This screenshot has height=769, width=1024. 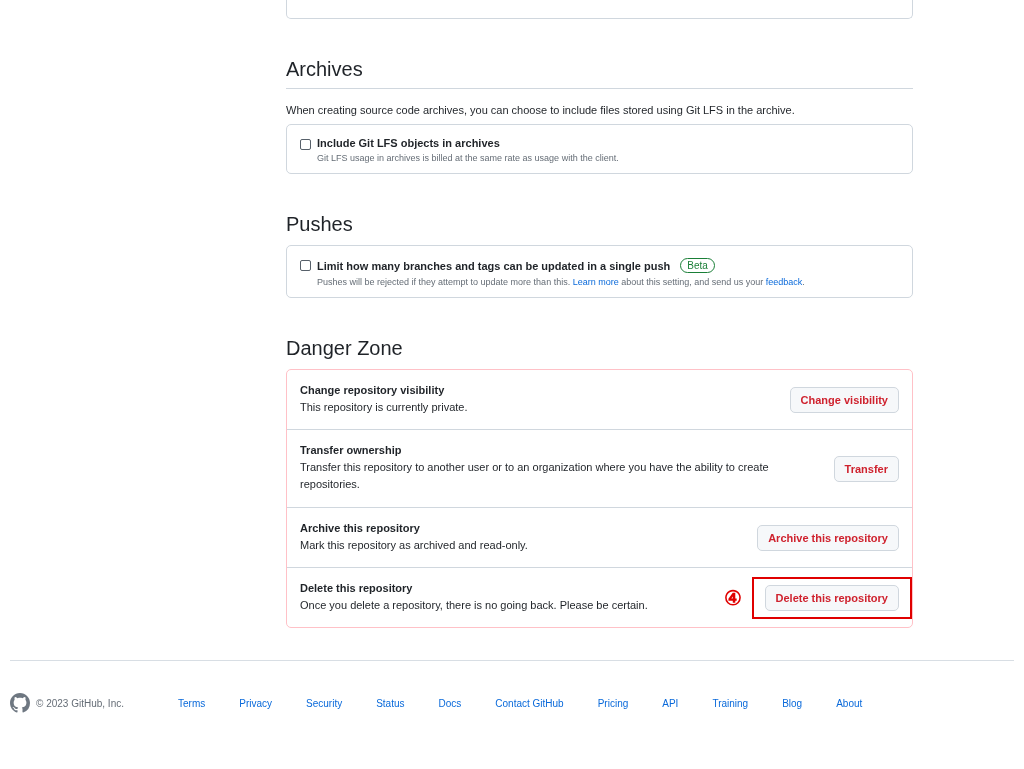 What do you see at coordinates (613, 703) in the screenshot?
I see `footer-link: Pricing` at bounding box center [613, 703].